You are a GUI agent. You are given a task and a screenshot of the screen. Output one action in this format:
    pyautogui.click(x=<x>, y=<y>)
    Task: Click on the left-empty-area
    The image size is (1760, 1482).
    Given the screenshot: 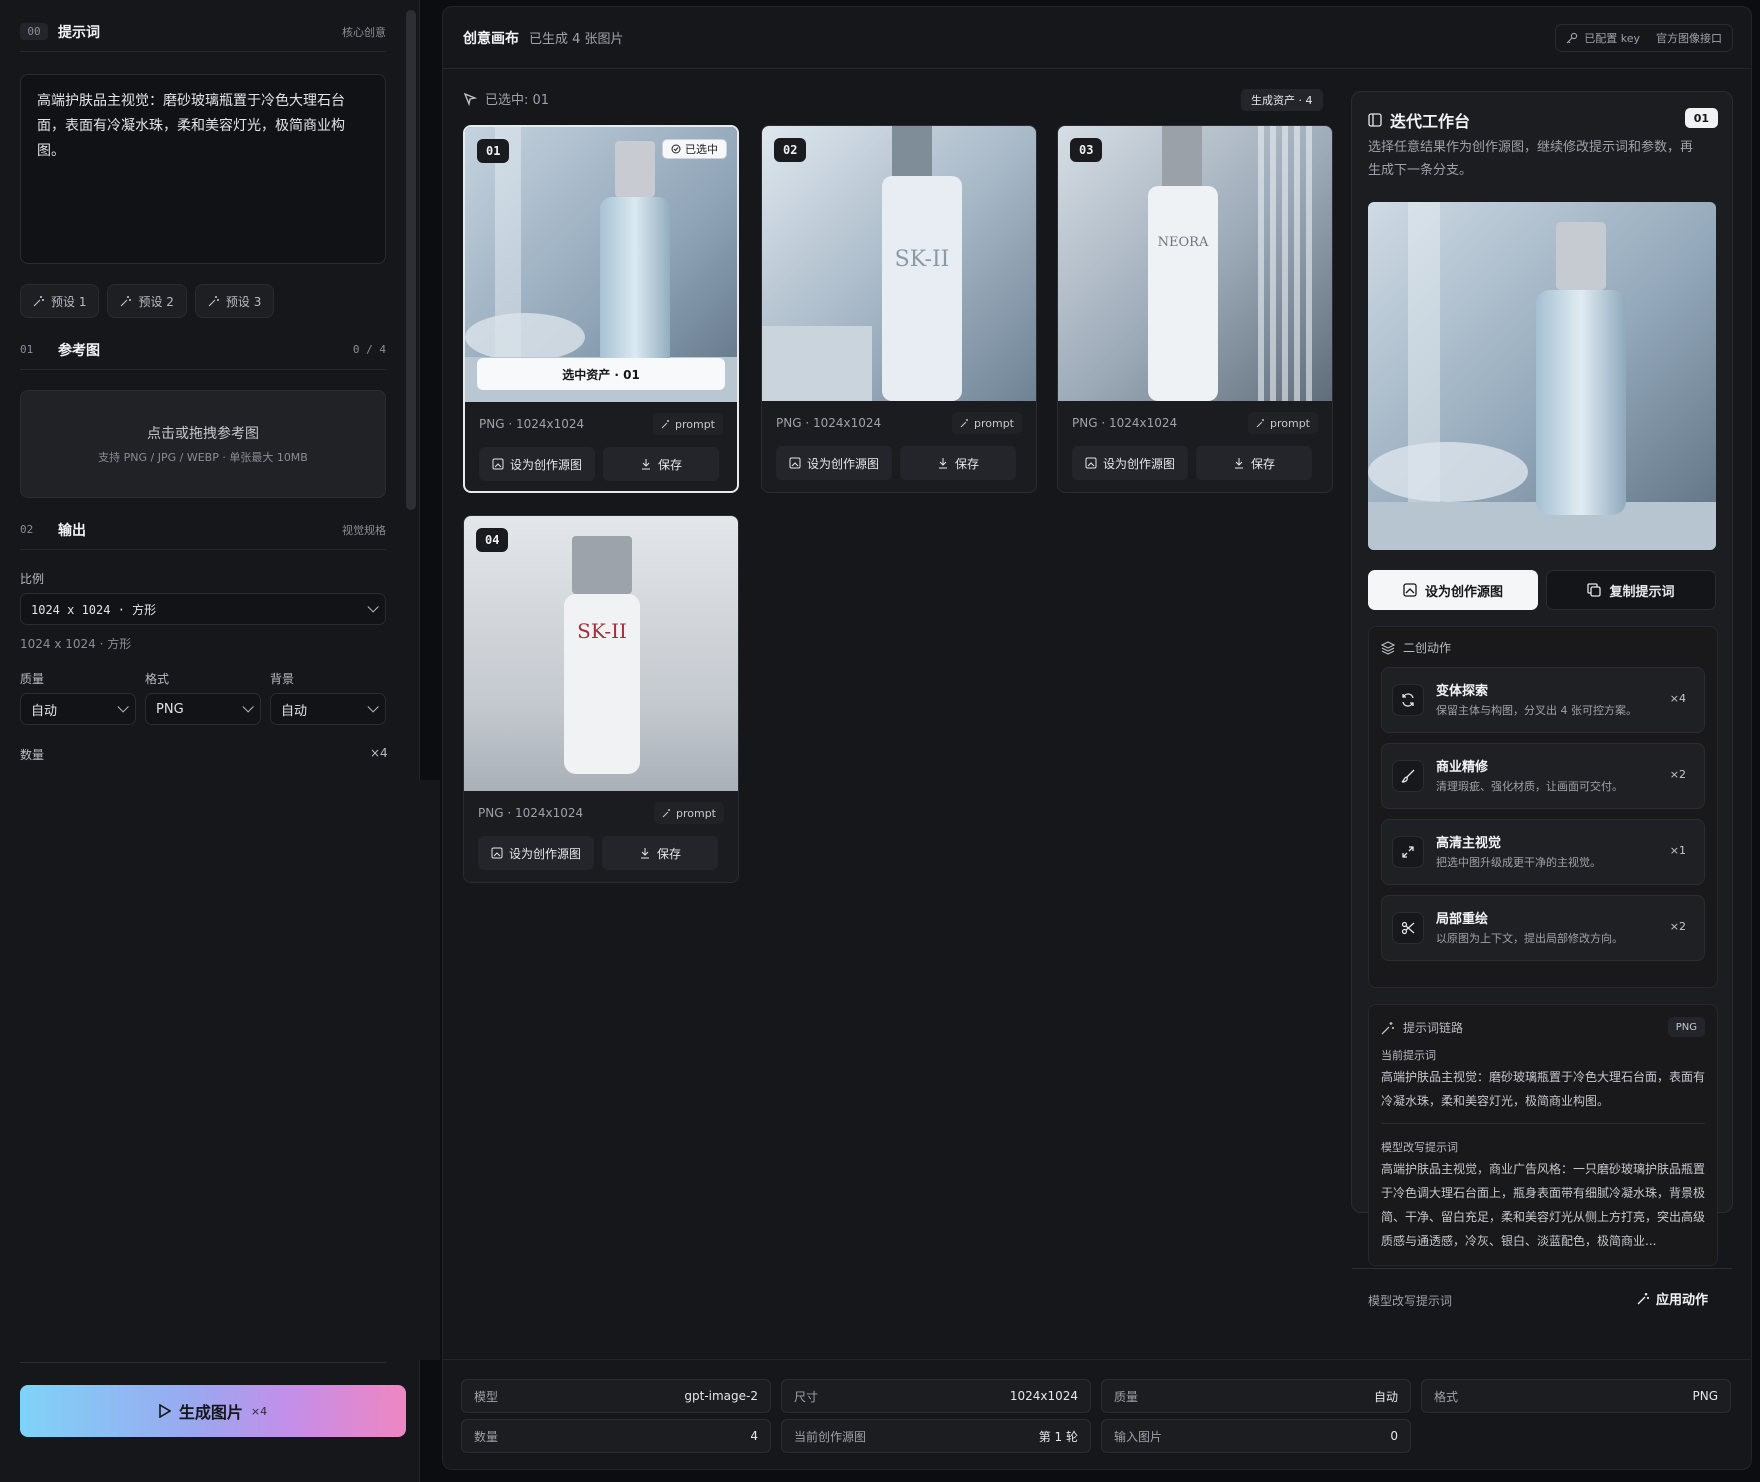 What is the action you would take?
    pyautogui.click(x=220, y=1070)
    